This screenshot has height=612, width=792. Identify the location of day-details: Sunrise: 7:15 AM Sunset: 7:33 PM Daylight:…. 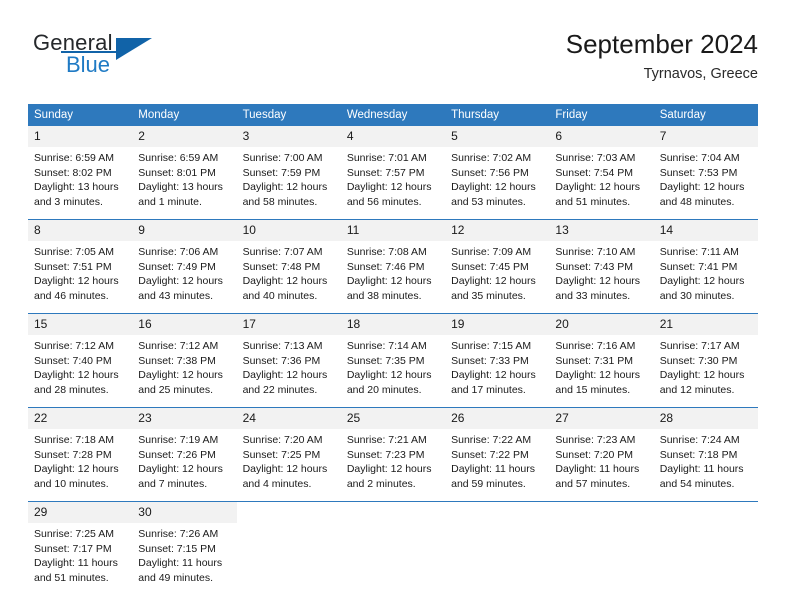
(497, 371).